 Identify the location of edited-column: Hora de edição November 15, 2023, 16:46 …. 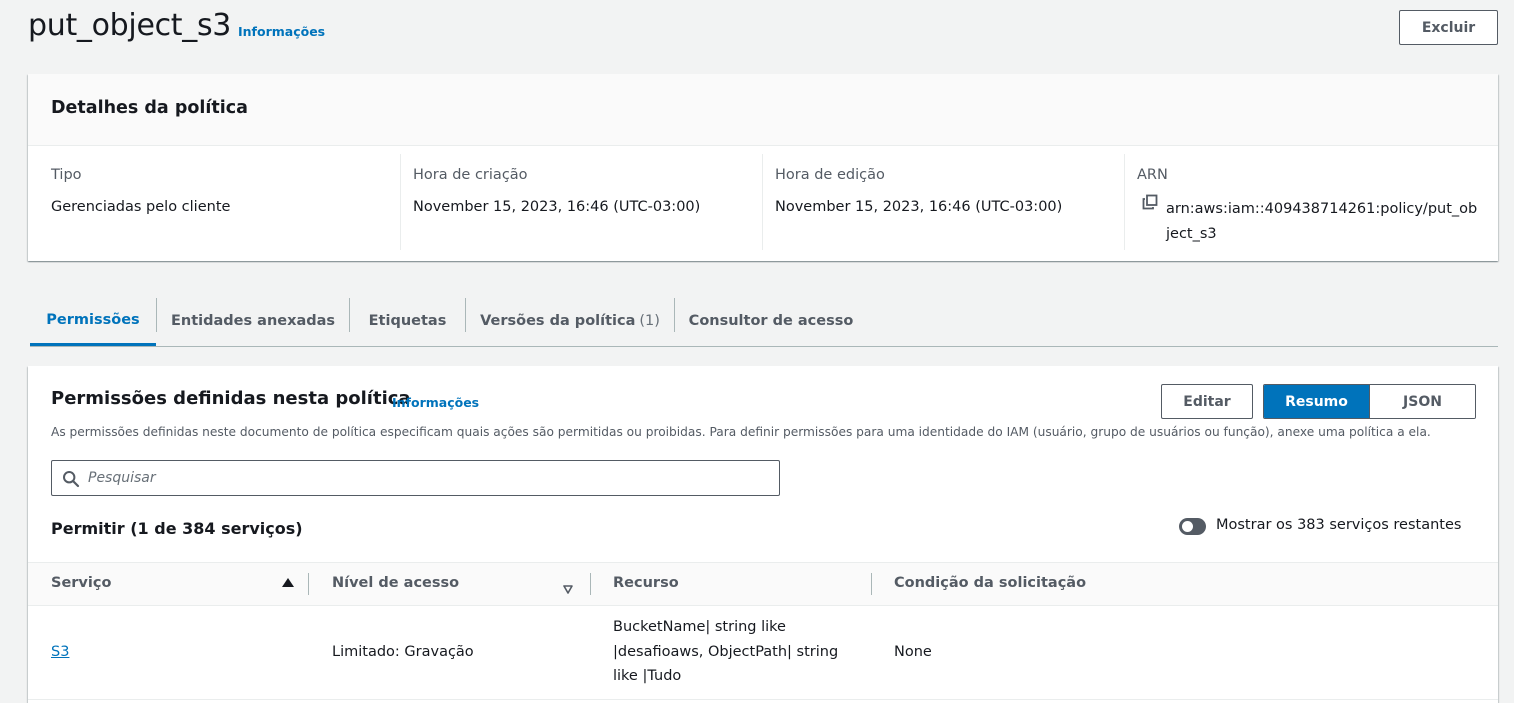
(943, 202).